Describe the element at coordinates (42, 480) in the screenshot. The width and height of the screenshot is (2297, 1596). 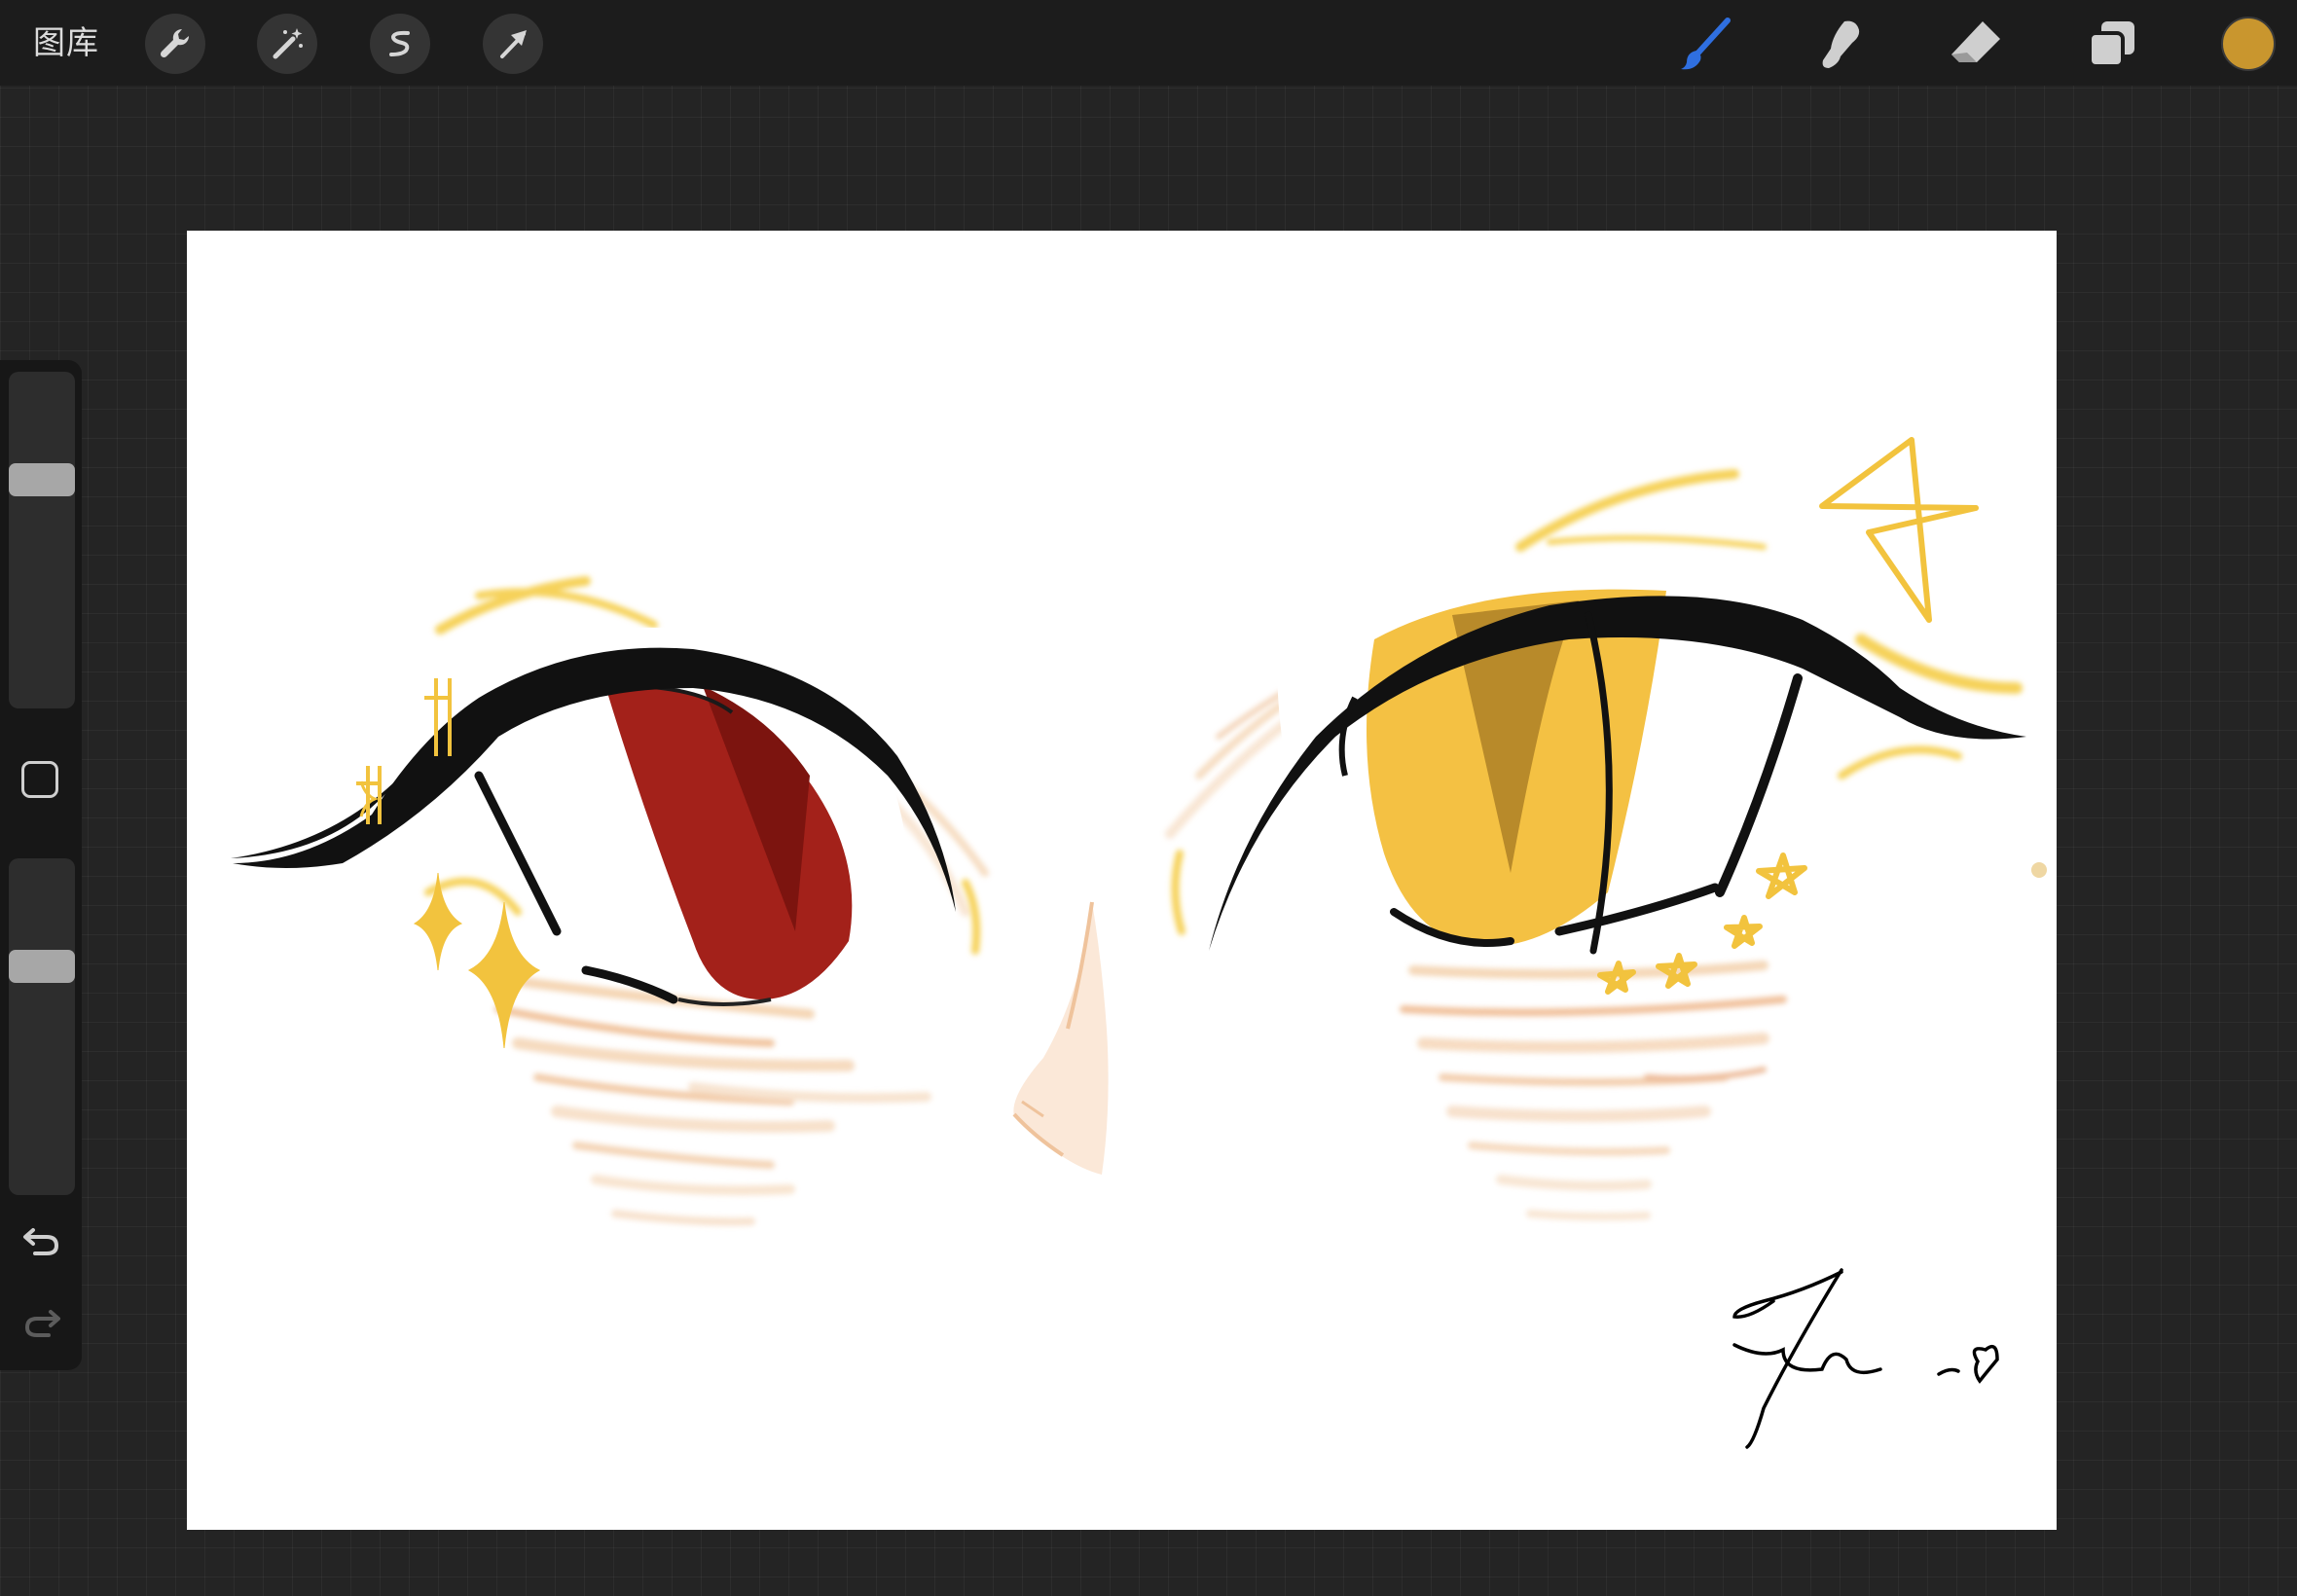
I see `brush-size-handle` at that location.